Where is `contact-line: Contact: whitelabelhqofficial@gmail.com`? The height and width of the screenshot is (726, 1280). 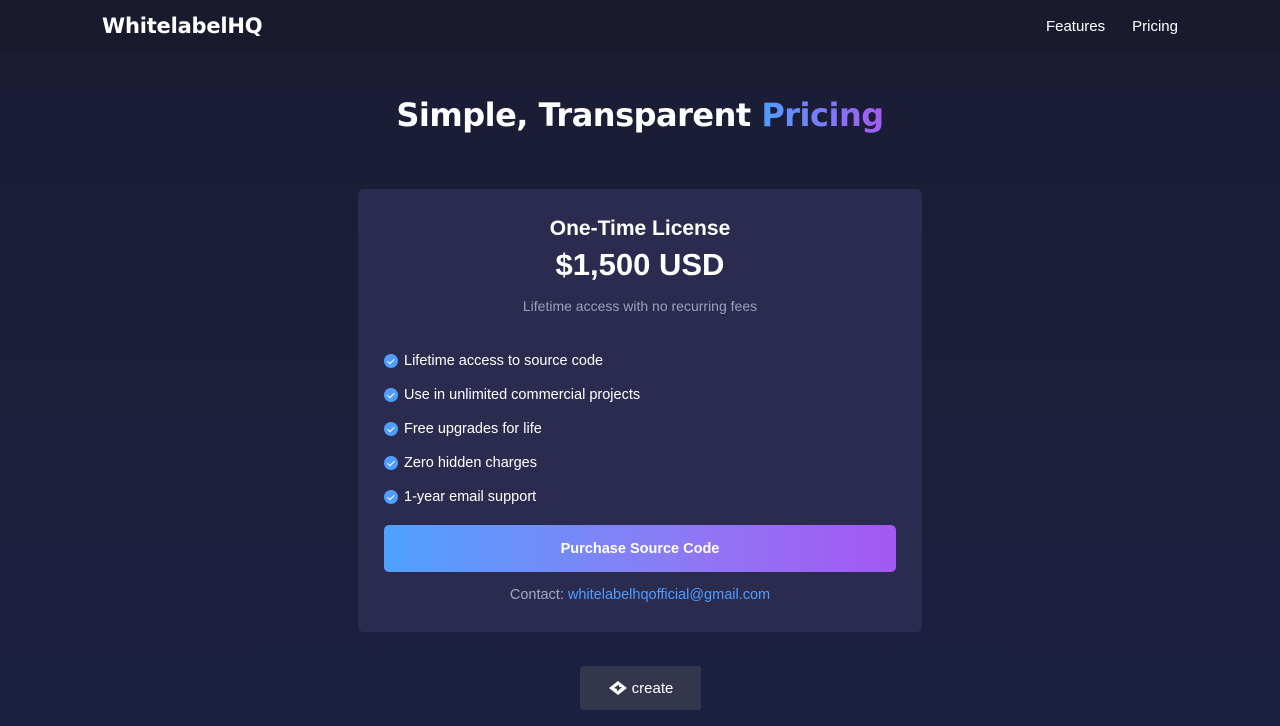 contact-line: Contact: whitelabelhqofficial@gmail.com is located at coordinates (640, 595).